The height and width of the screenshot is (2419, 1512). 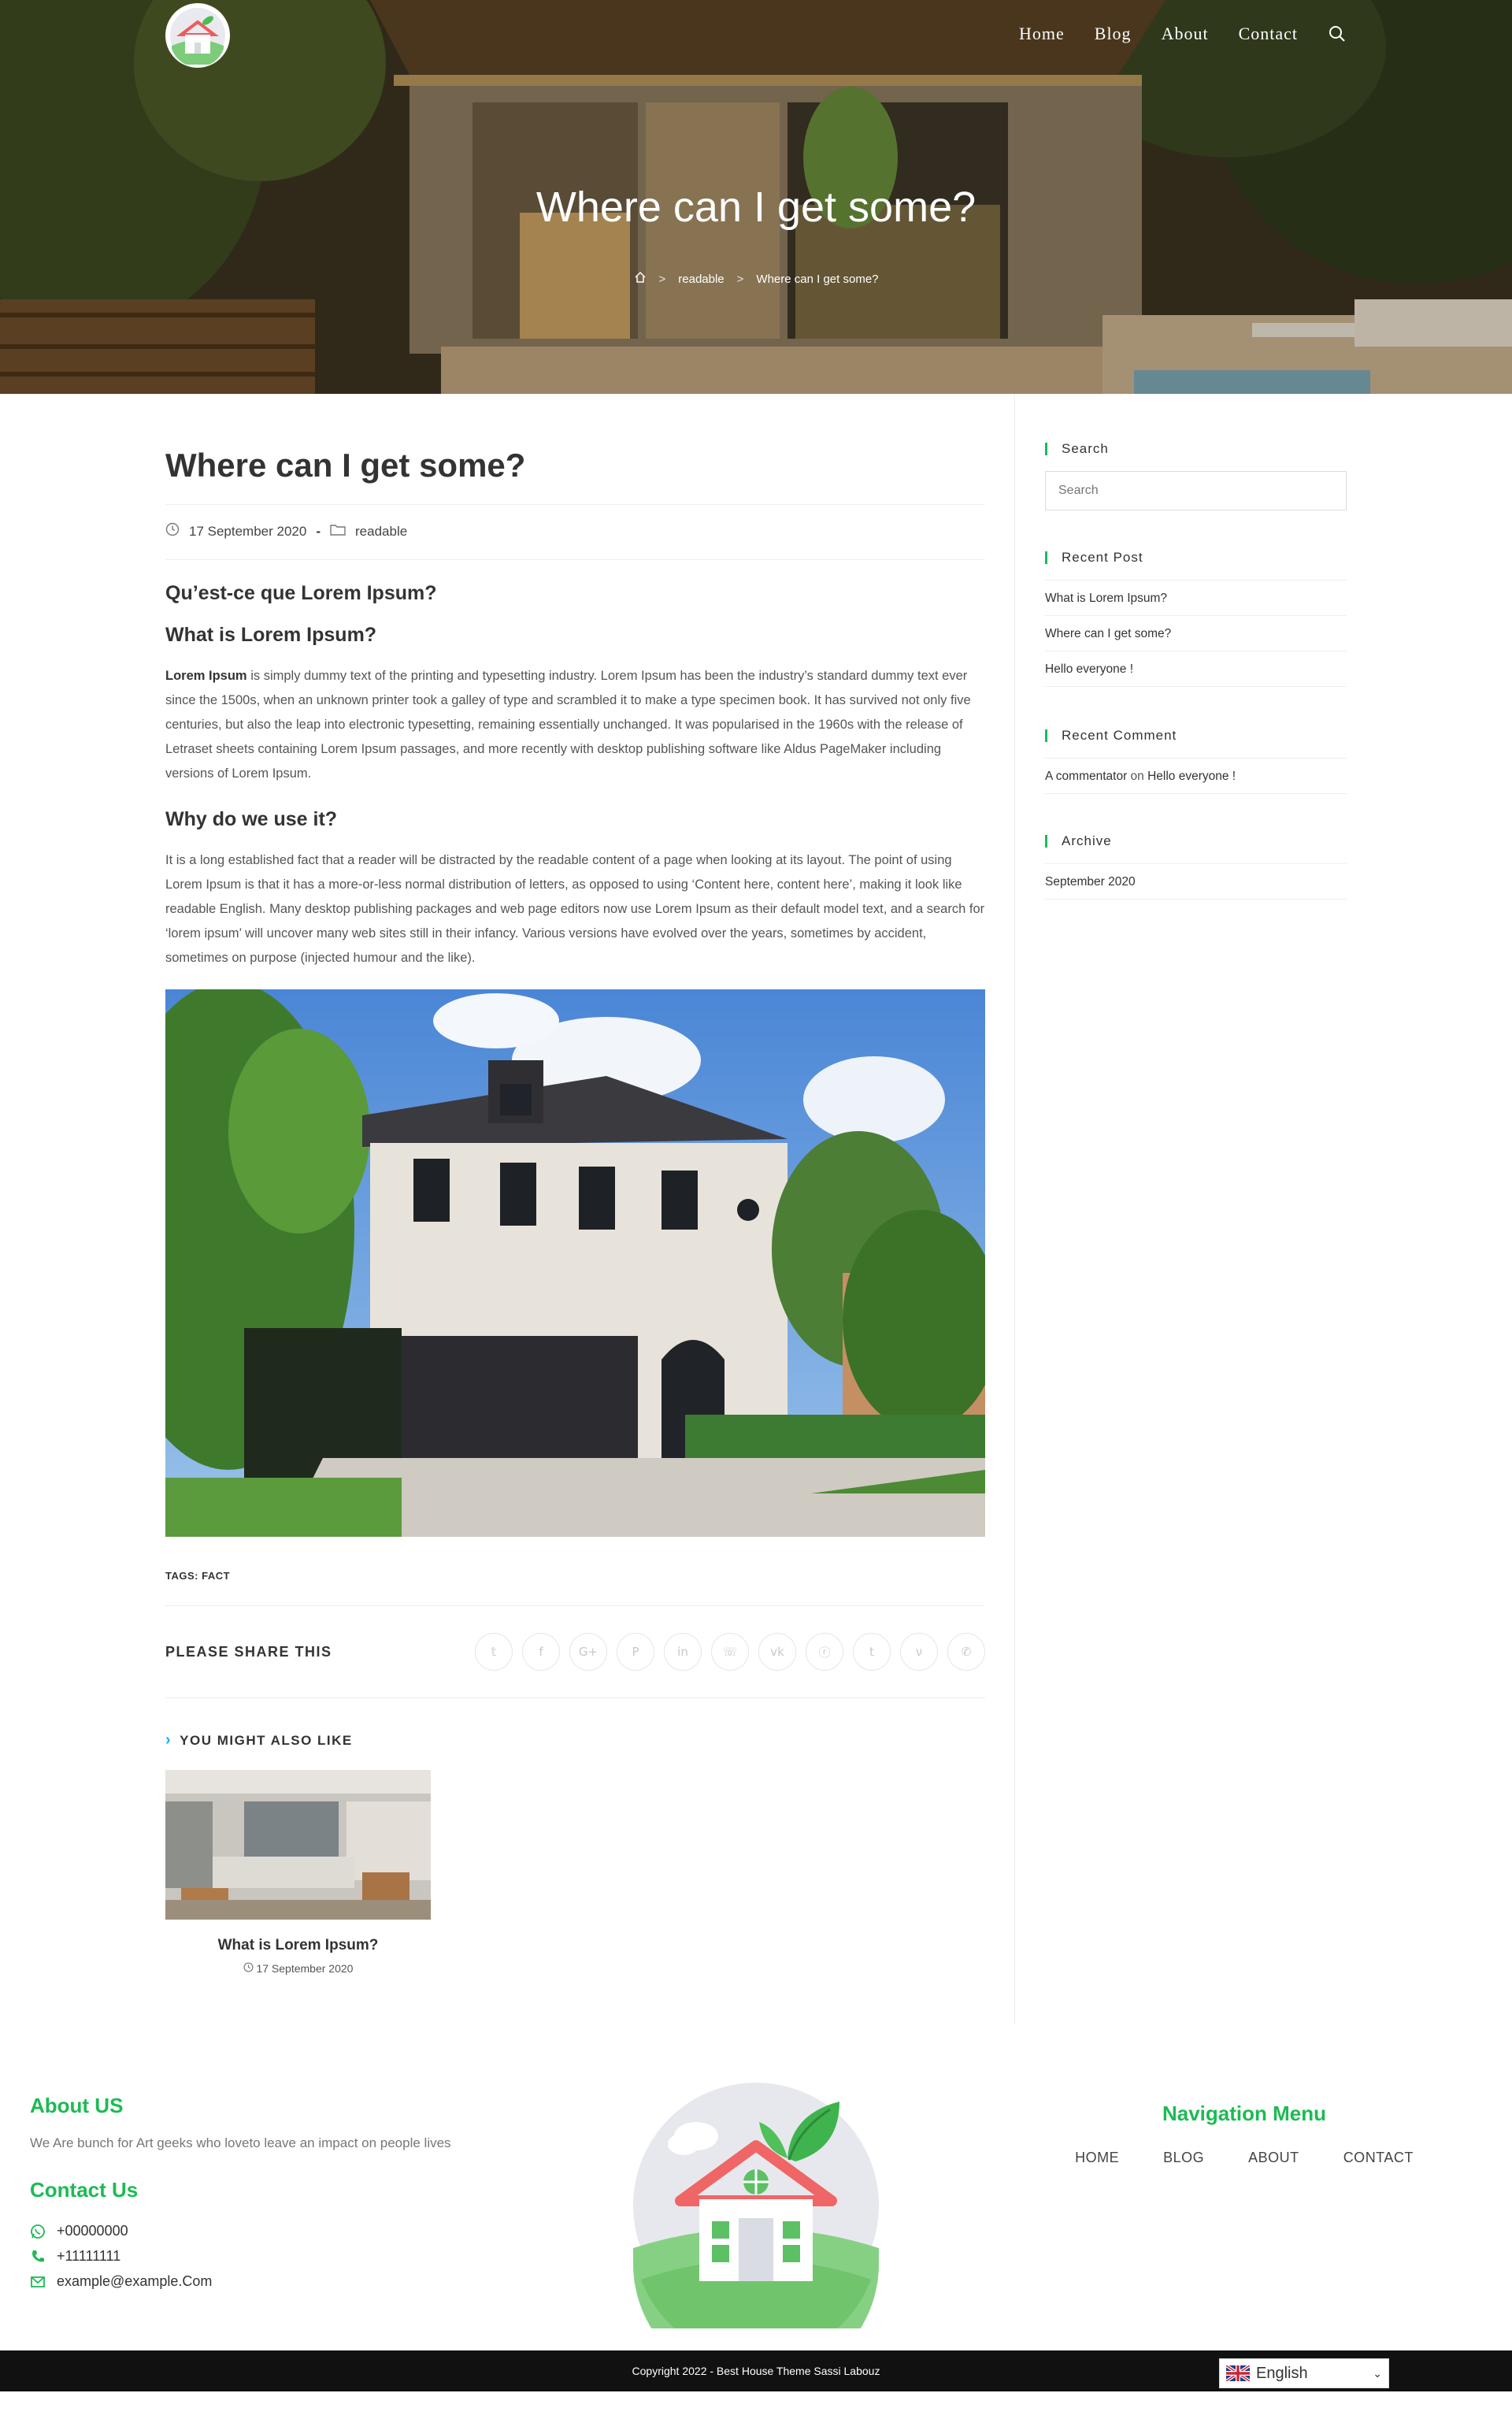 I want to click on share-icons: 𝕥 f G+ Pin ☏ vk ⓡ t ν ✆, so click(x=730, y=1652).